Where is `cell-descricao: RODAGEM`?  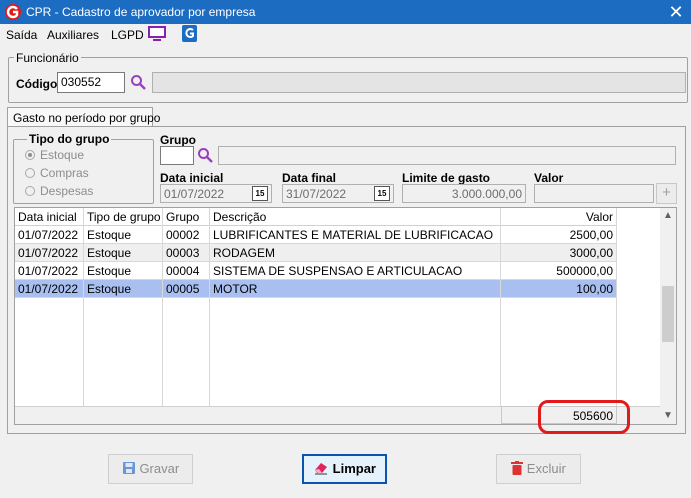
cell-descricao: RODAGEM is located at coordinates (355, 253).